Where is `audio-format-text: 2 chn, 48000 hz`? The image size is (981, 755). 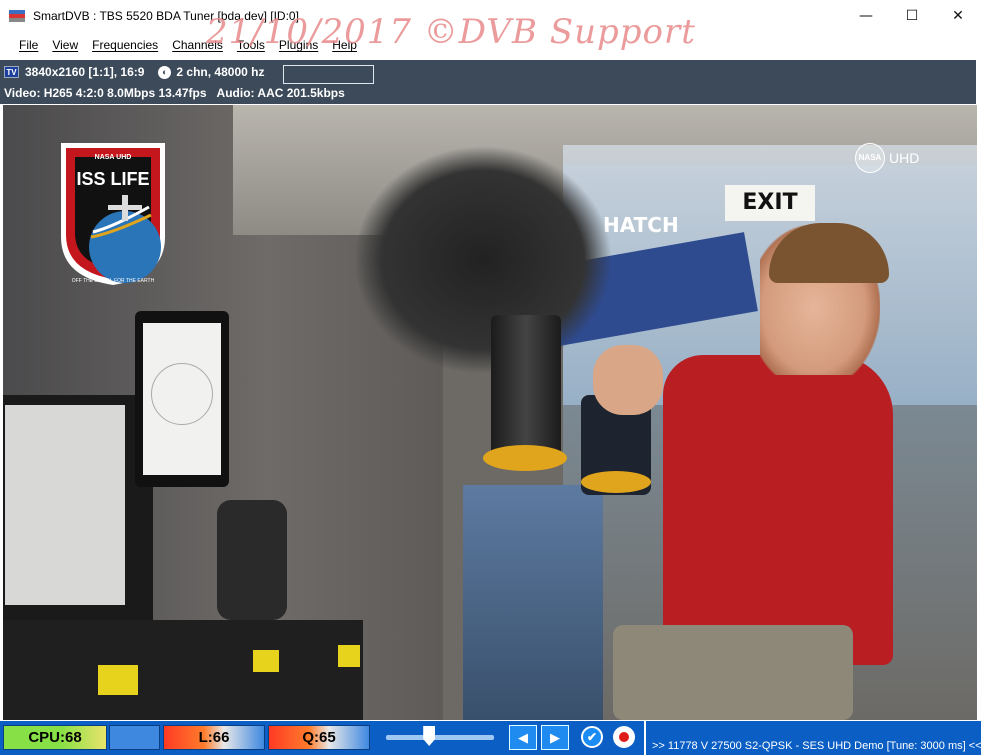 audio-format-text: 2 chn, 48000 hz is located at coordinates (220, 72).